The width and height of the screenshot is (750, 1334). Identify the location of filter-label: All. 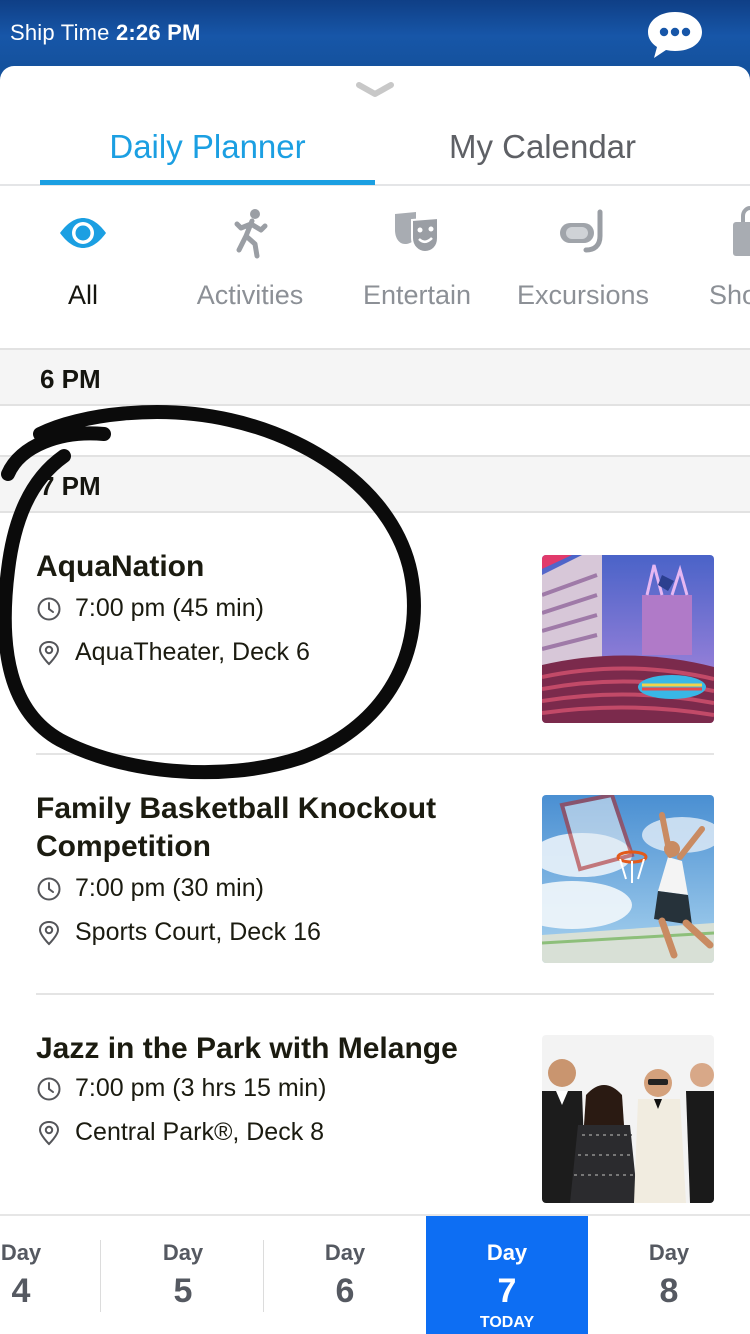
(82, 295).